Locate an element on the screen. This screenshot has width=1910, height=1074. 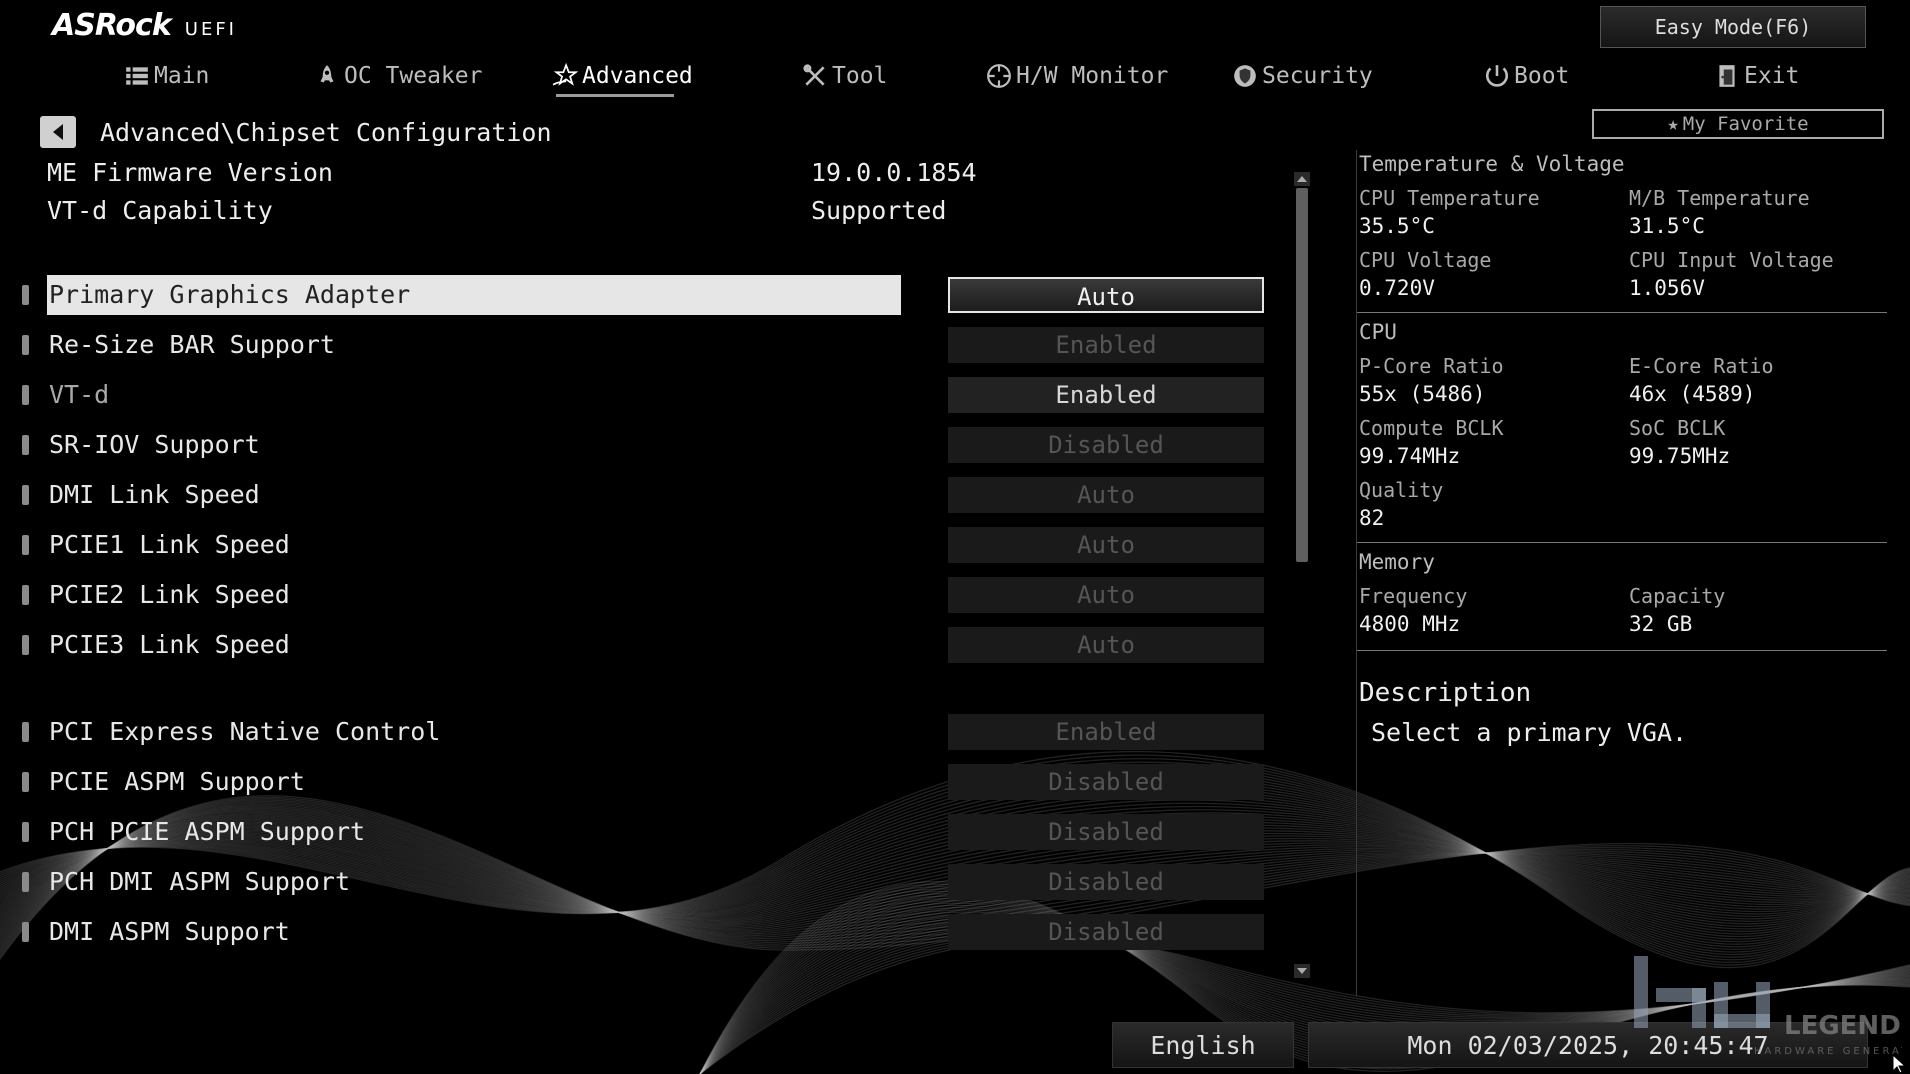
cpu-temp-value: 35.5°C is located at coordinates (1397, 226).